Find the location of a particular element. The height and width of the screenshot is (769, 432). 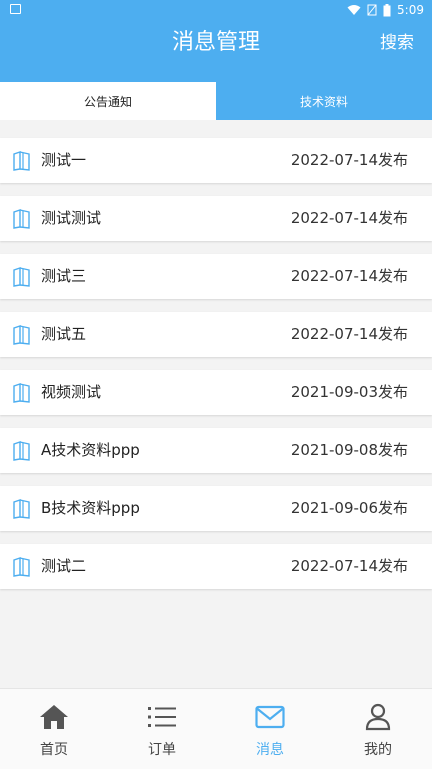

home-icon is located at coordinates (54, 717).